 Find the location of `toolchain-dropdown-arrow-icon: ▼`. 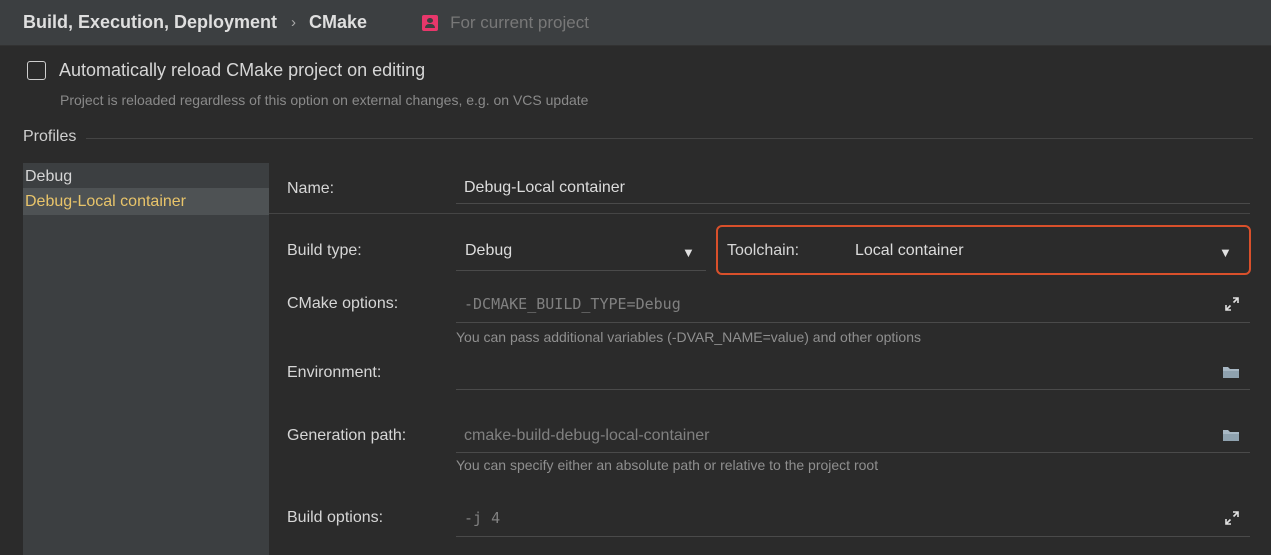

toolchain-dropdown-arrow-icon: ▼ is located at coordinates (1225, 252).